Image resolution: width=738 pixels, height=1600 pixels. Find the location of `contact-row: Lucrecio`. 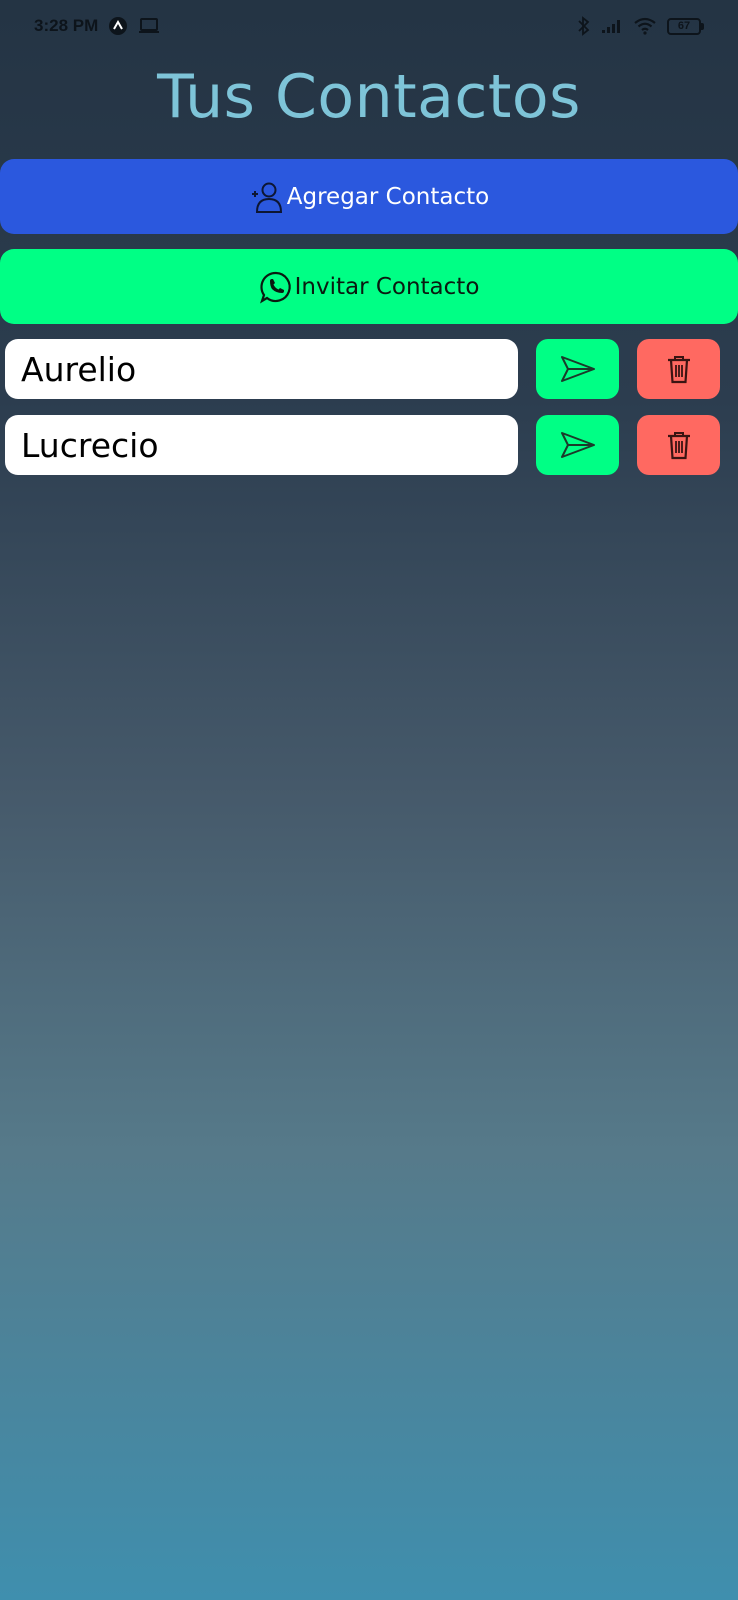

contact-row: Lucrecio is located at coordinates (365, 445).